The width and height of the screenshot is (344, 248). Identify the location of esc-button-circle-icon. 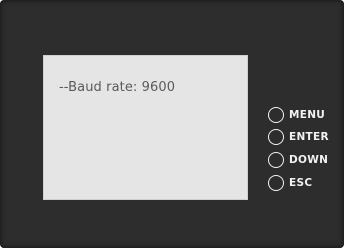
(276, 183).